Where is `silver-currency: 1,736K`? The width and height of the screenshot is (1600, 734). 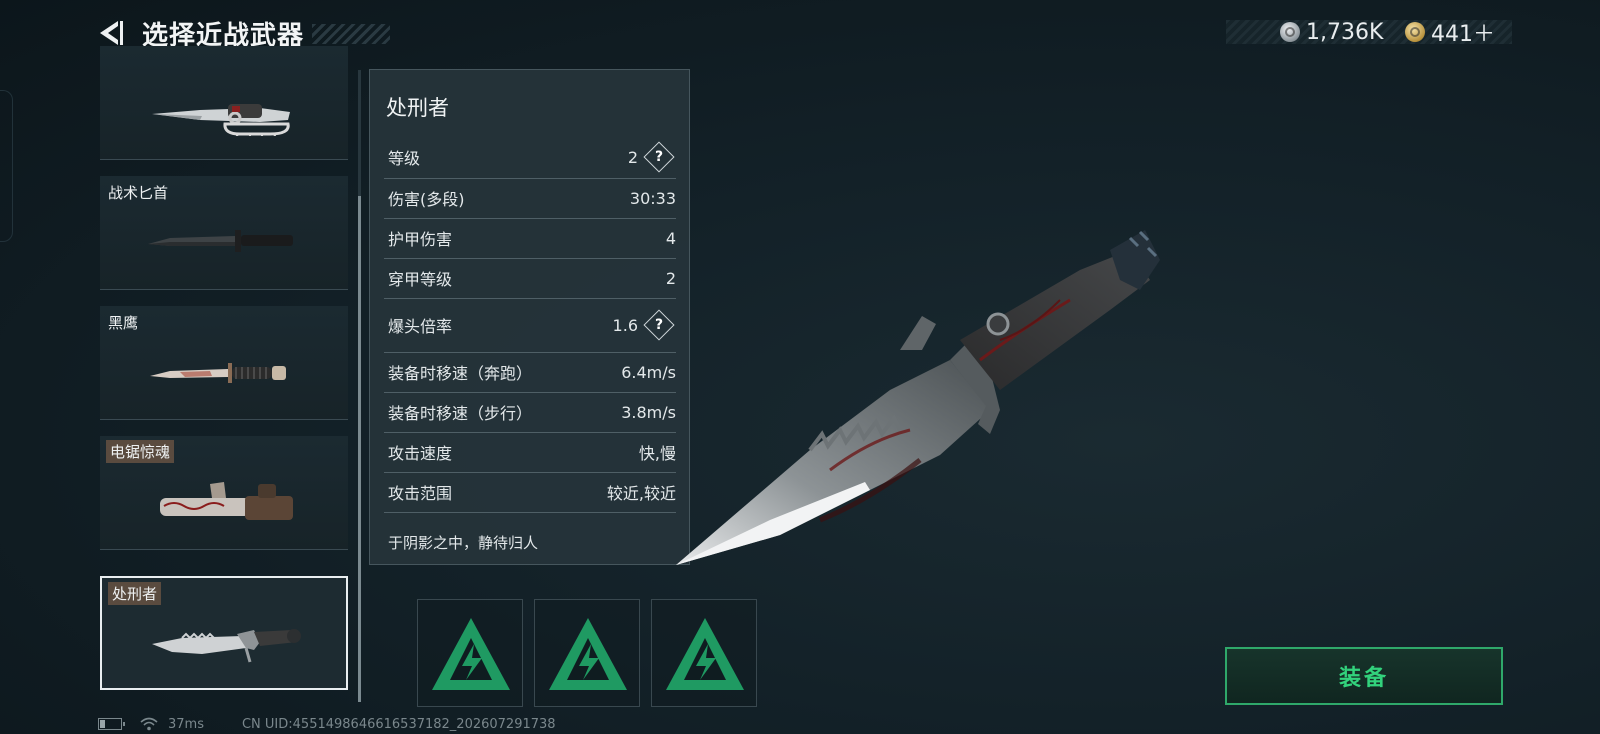
silver-currency: 1,736K is located at coordinates (1331, 32).